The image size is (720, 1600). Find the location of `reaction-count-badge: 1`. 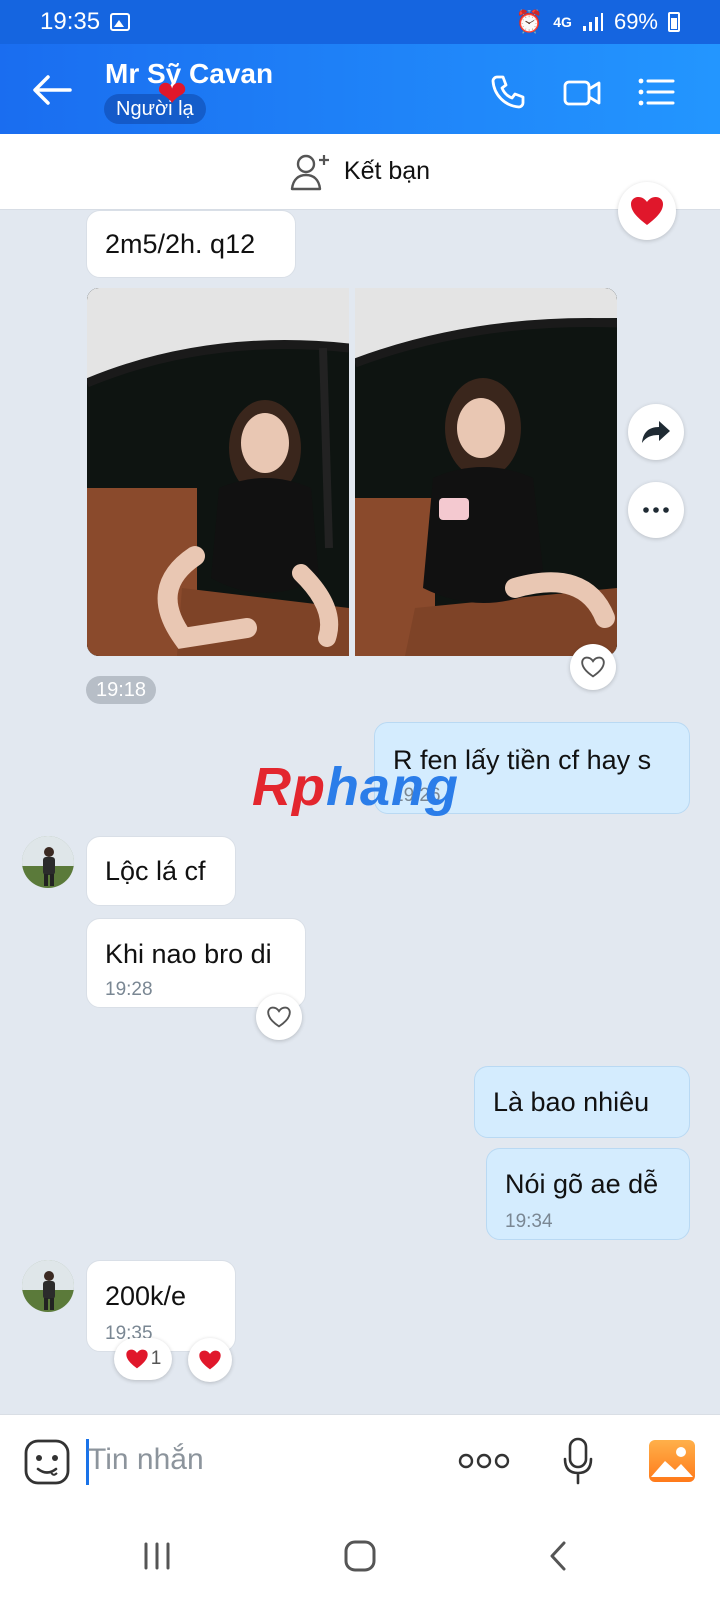

reaction-count-badge: 1 is located at coordinates (143, 1359).